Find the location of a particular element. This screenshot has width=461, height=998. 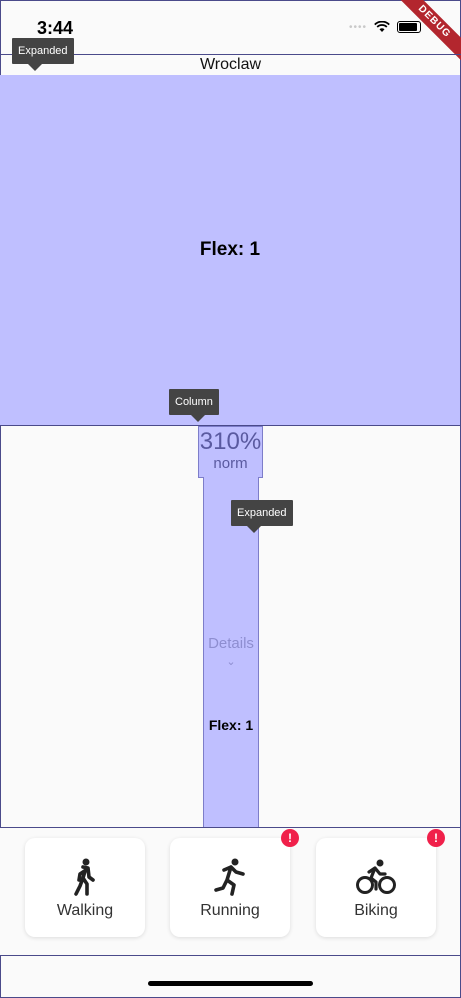

flex-label-bottom: Flex: 1 is located at coordinates (231, 725).